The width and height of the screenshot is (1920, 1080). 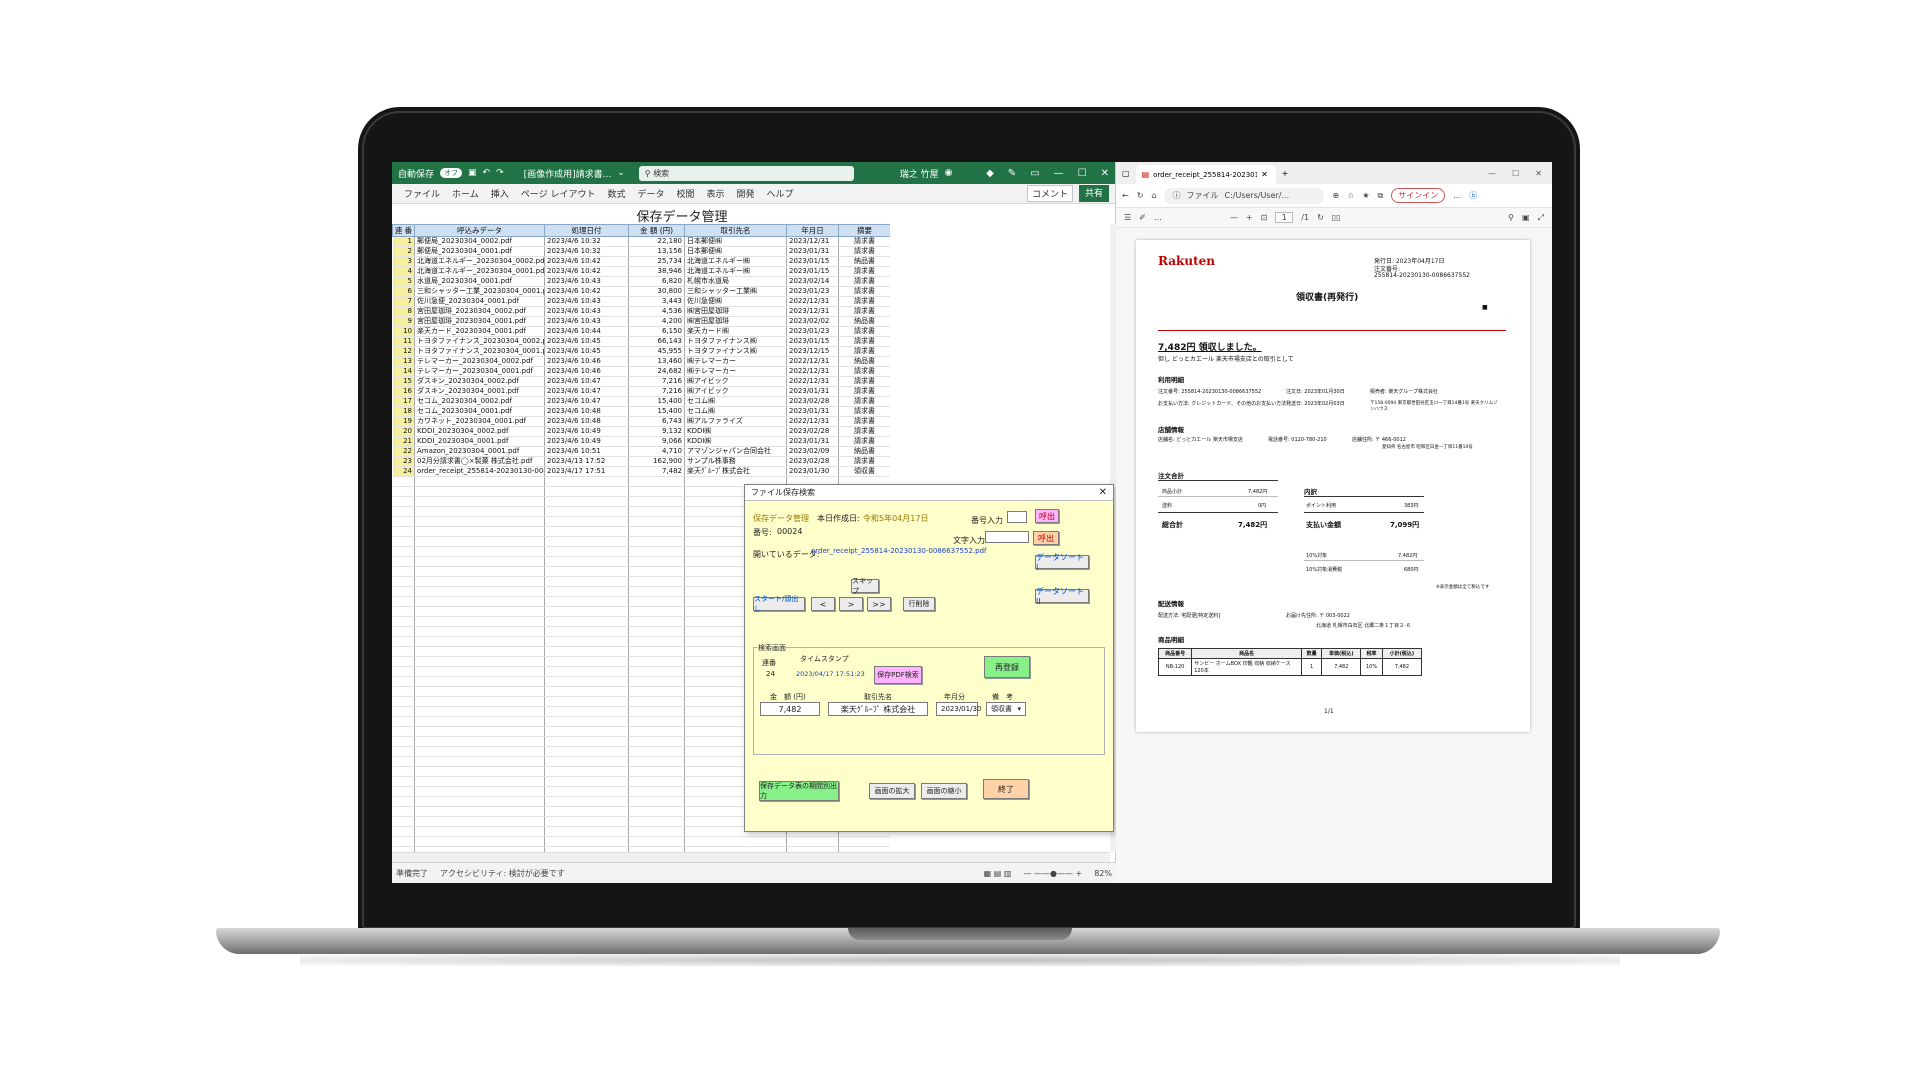 What do you see at coordinates (403, 291) in the screenshot?
I see `table-cell: 6` at bounding box center [403, 291].